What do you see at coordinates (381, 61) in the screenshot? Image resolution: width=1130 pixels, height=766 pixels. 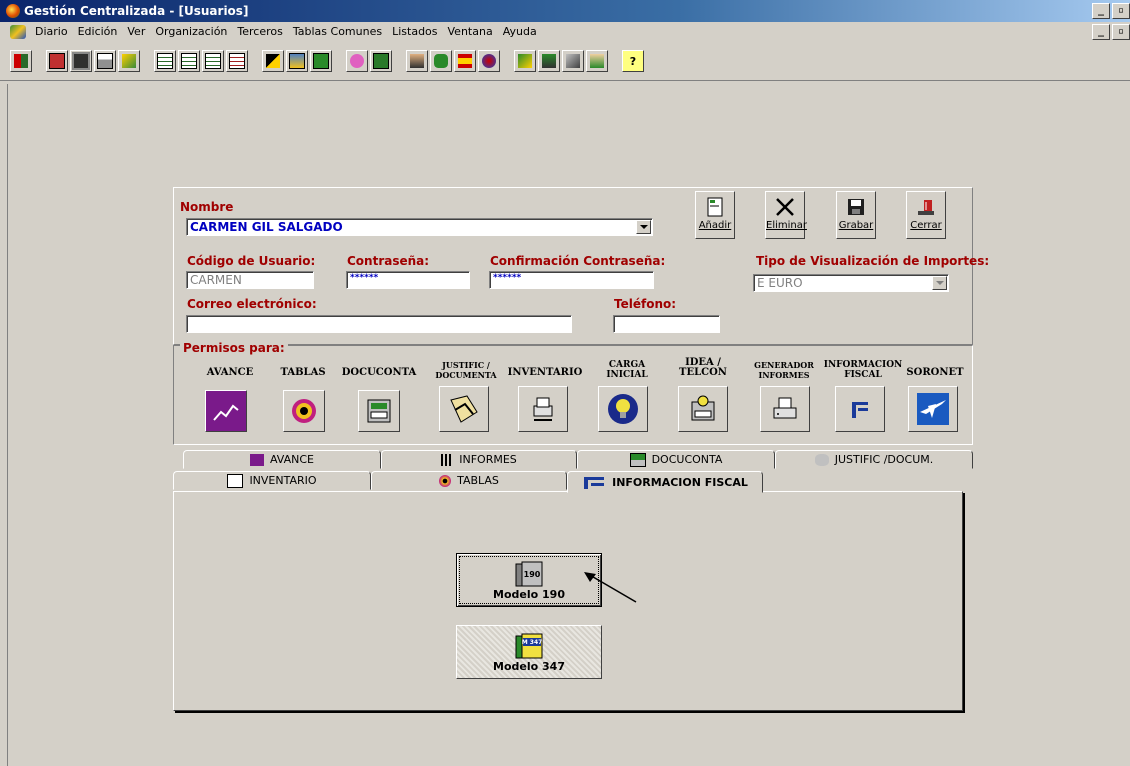 I see `cash-icon` at bounding box center [381, 61].